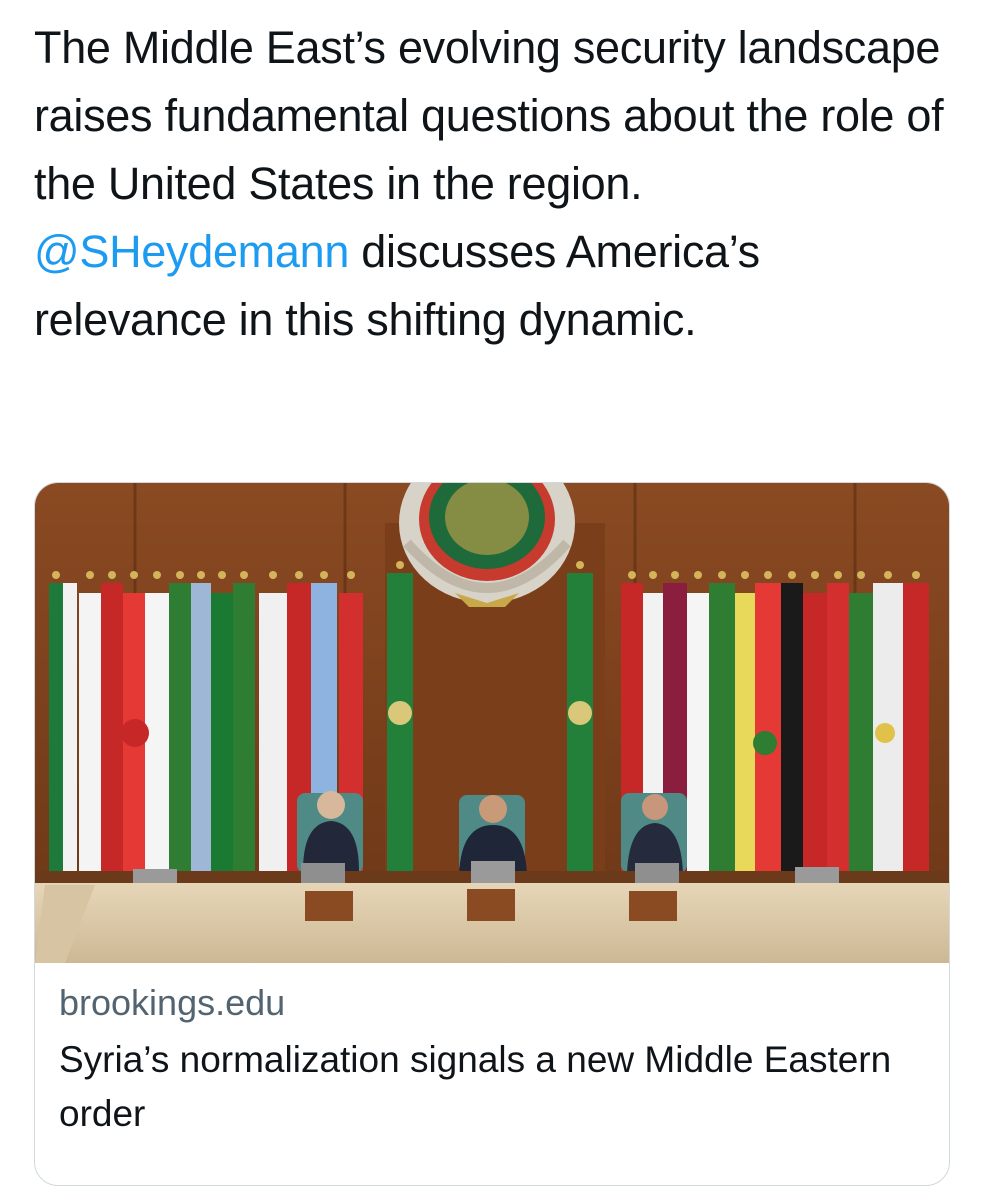  Describe the element at coordinates (172, 1002) in the screenshot. I see `card-domain: brookings.edu` at that location.